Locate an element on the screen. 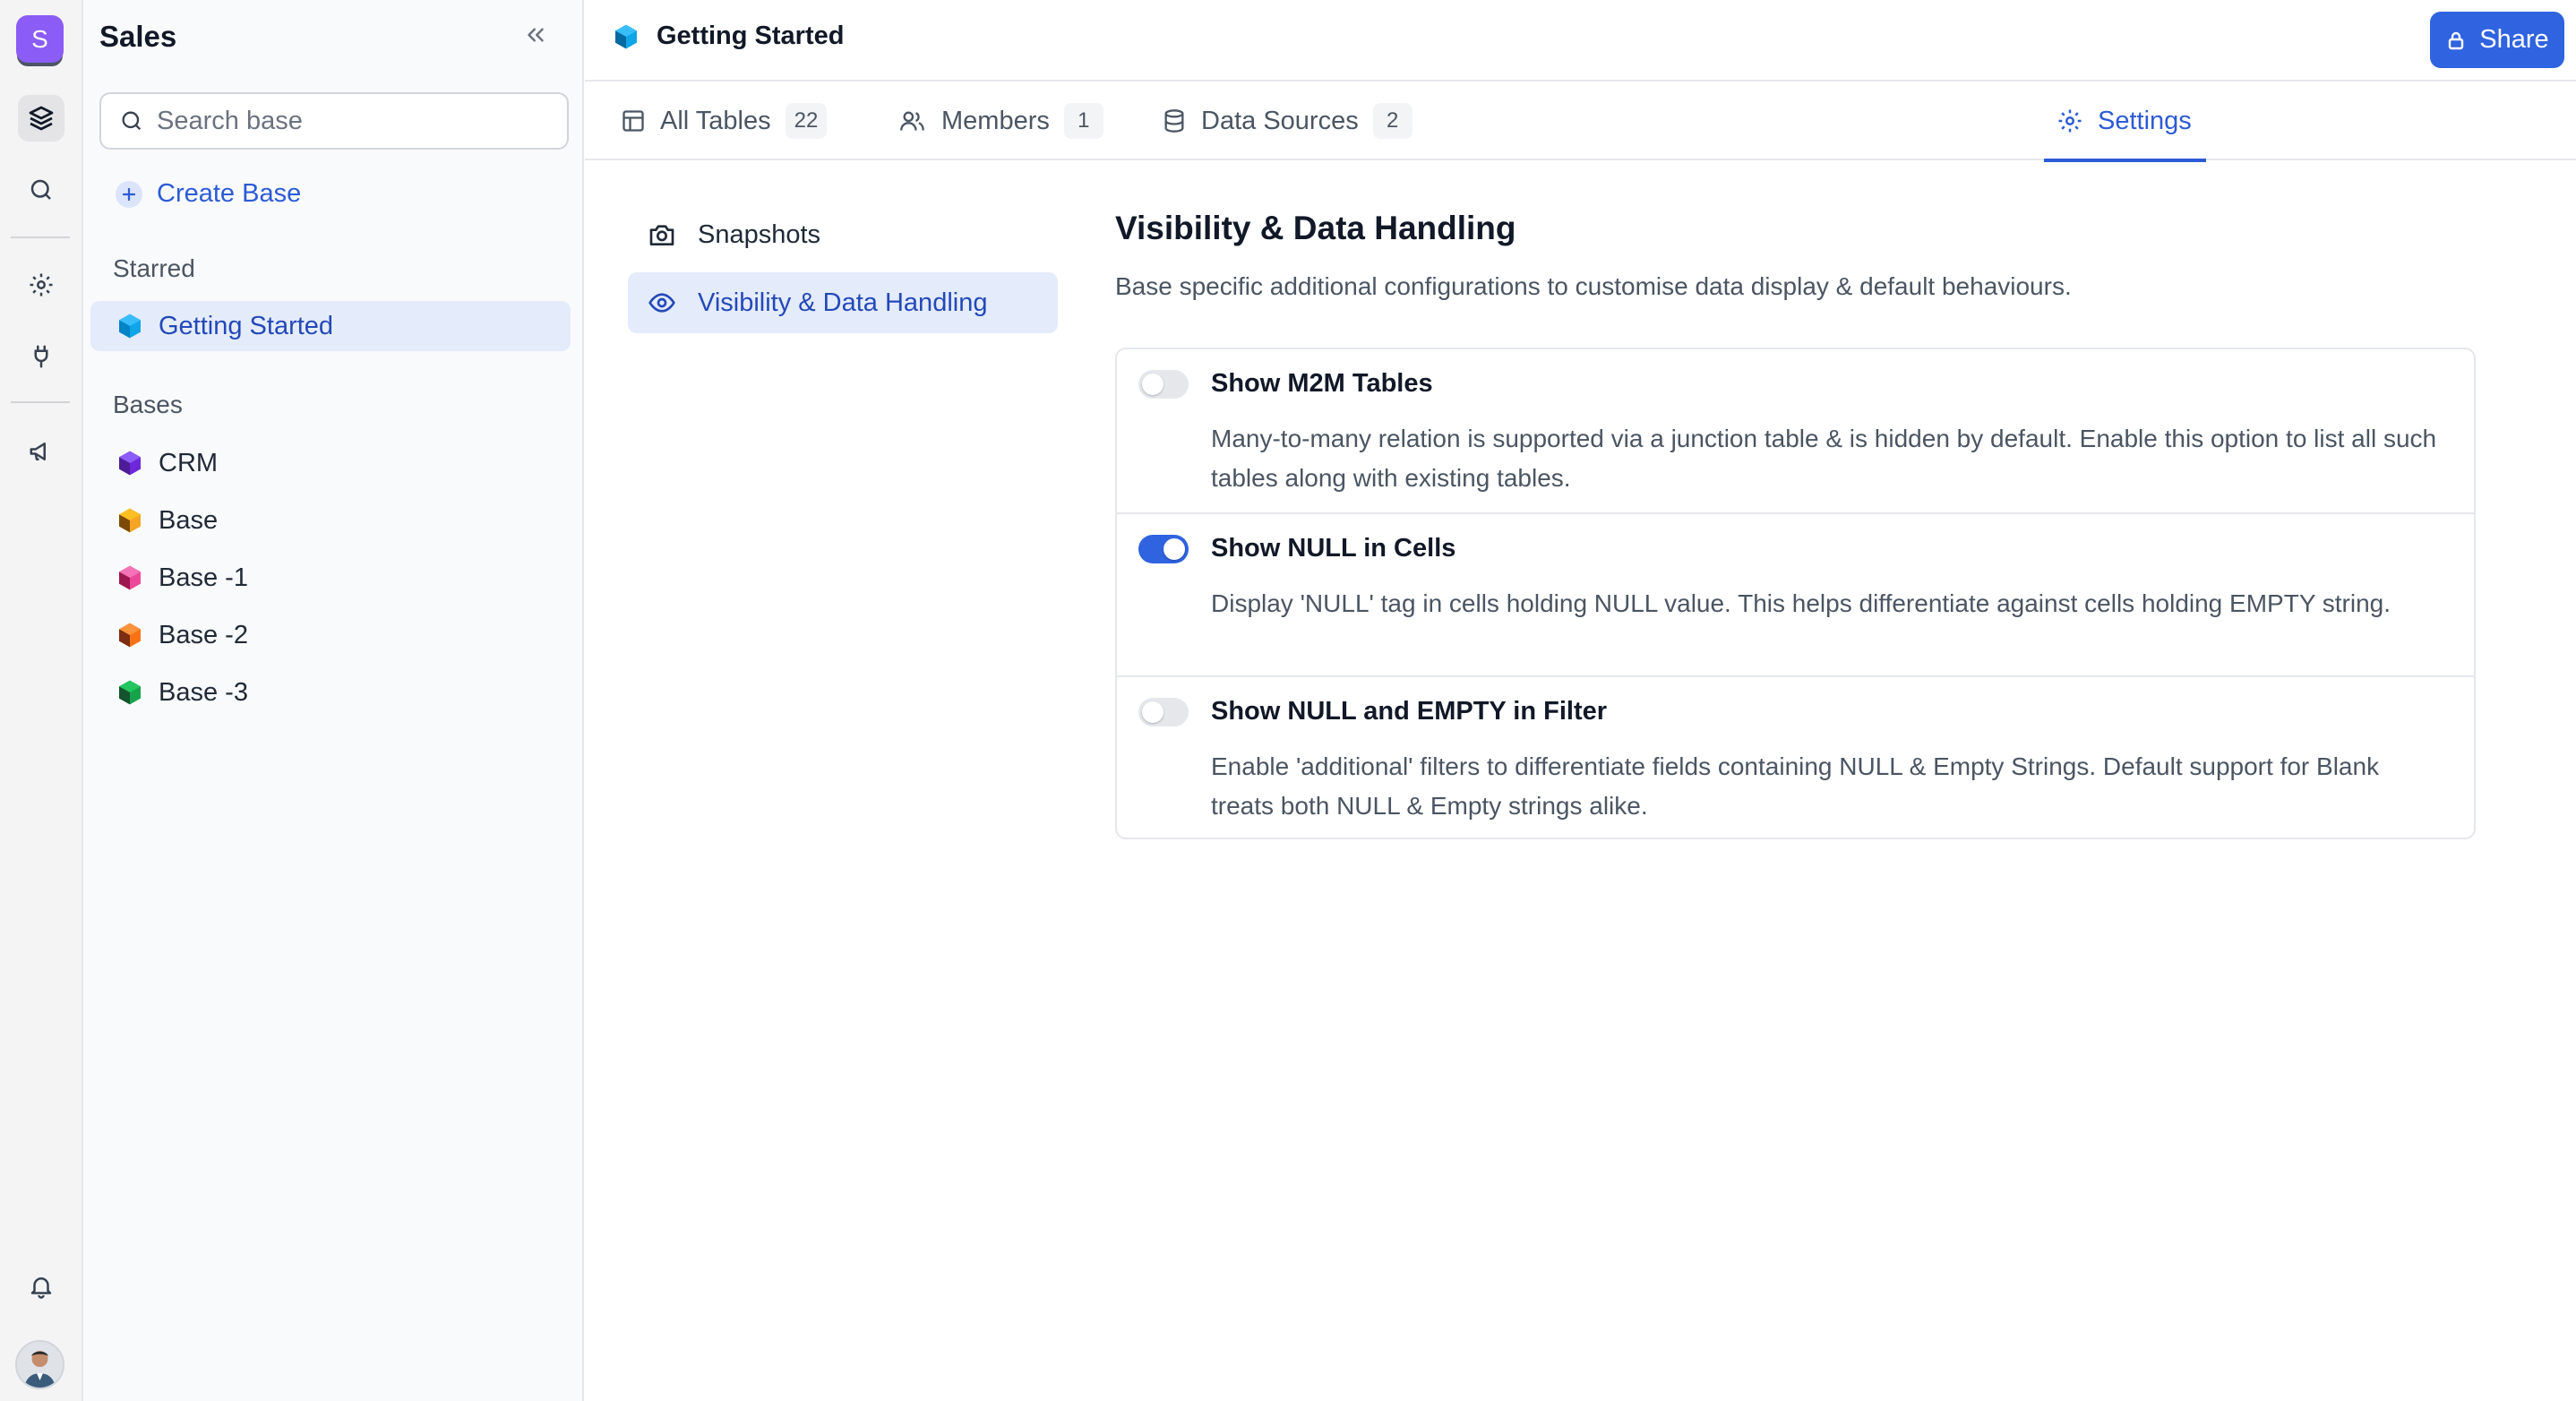  base-item-base-3: Base -3 is located at coordinates (330, 692).